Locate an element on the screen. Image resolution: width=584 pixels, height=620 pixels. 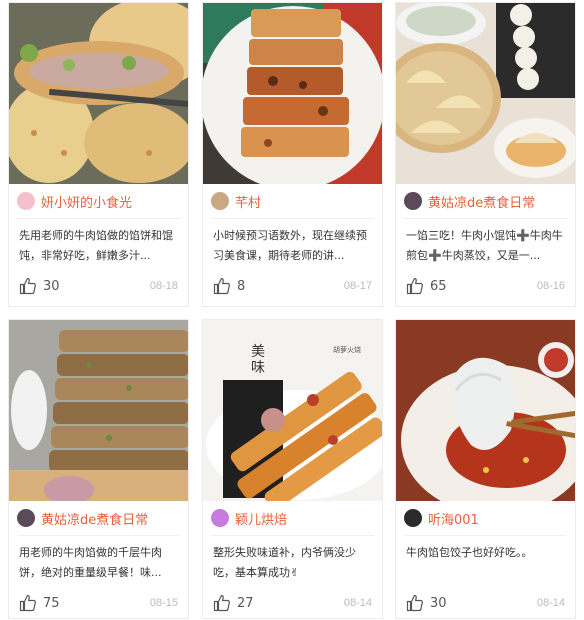
photo-title-b: 味 is located at coordinates (258, 368).